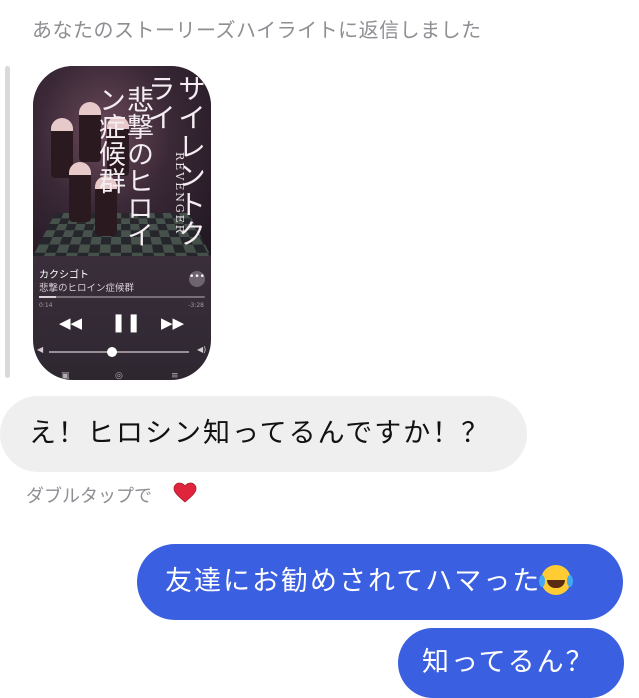 The image size is (639, 698). I want to click on reply-context-label: あなたのストーリーズハイライトに返信しました, so click(257, 30).